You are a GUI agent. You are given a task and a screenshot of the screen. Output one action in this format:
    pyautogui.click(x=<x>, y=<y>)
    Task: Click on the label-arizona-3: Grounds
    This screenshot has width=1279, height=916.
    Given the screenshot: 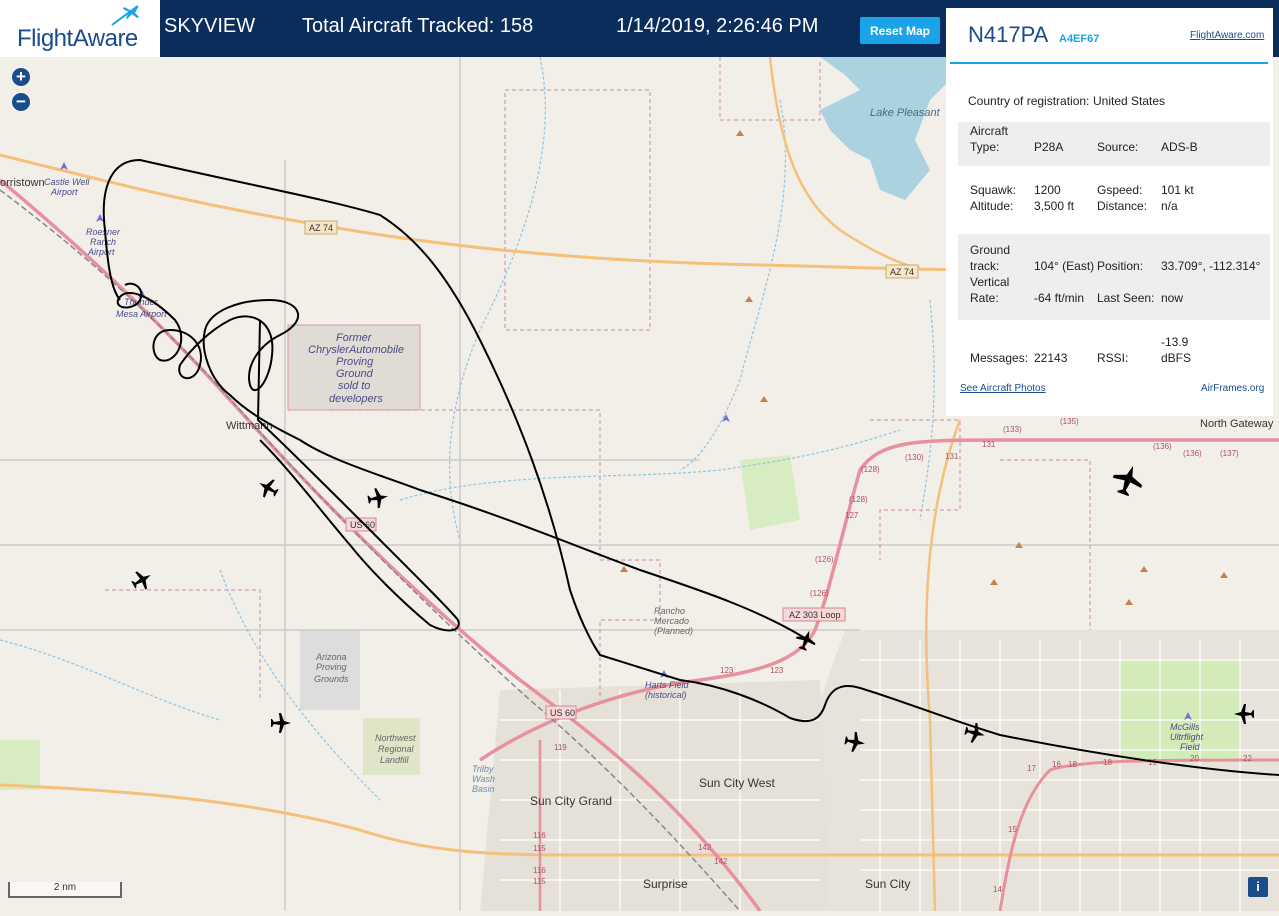 What is the action you would take?
    pyautogui.click(x=331, y=679)
    